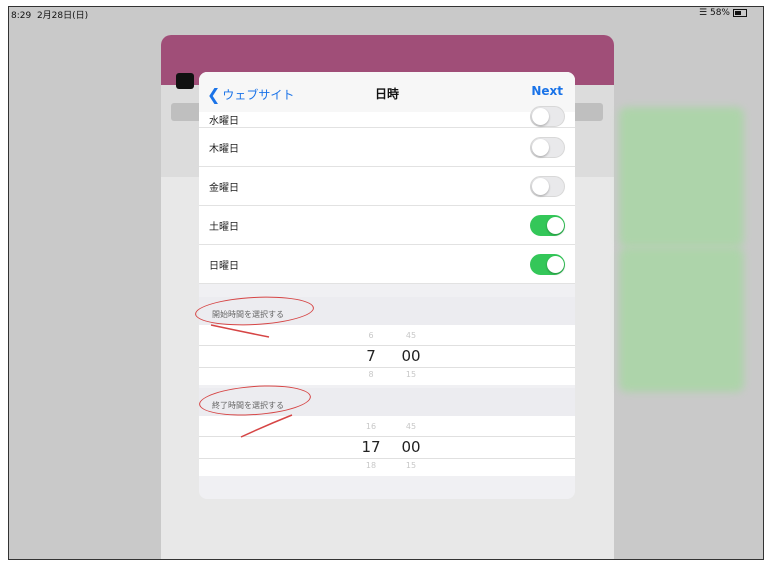  I want to click on background-app-icon, so click(185, 81).